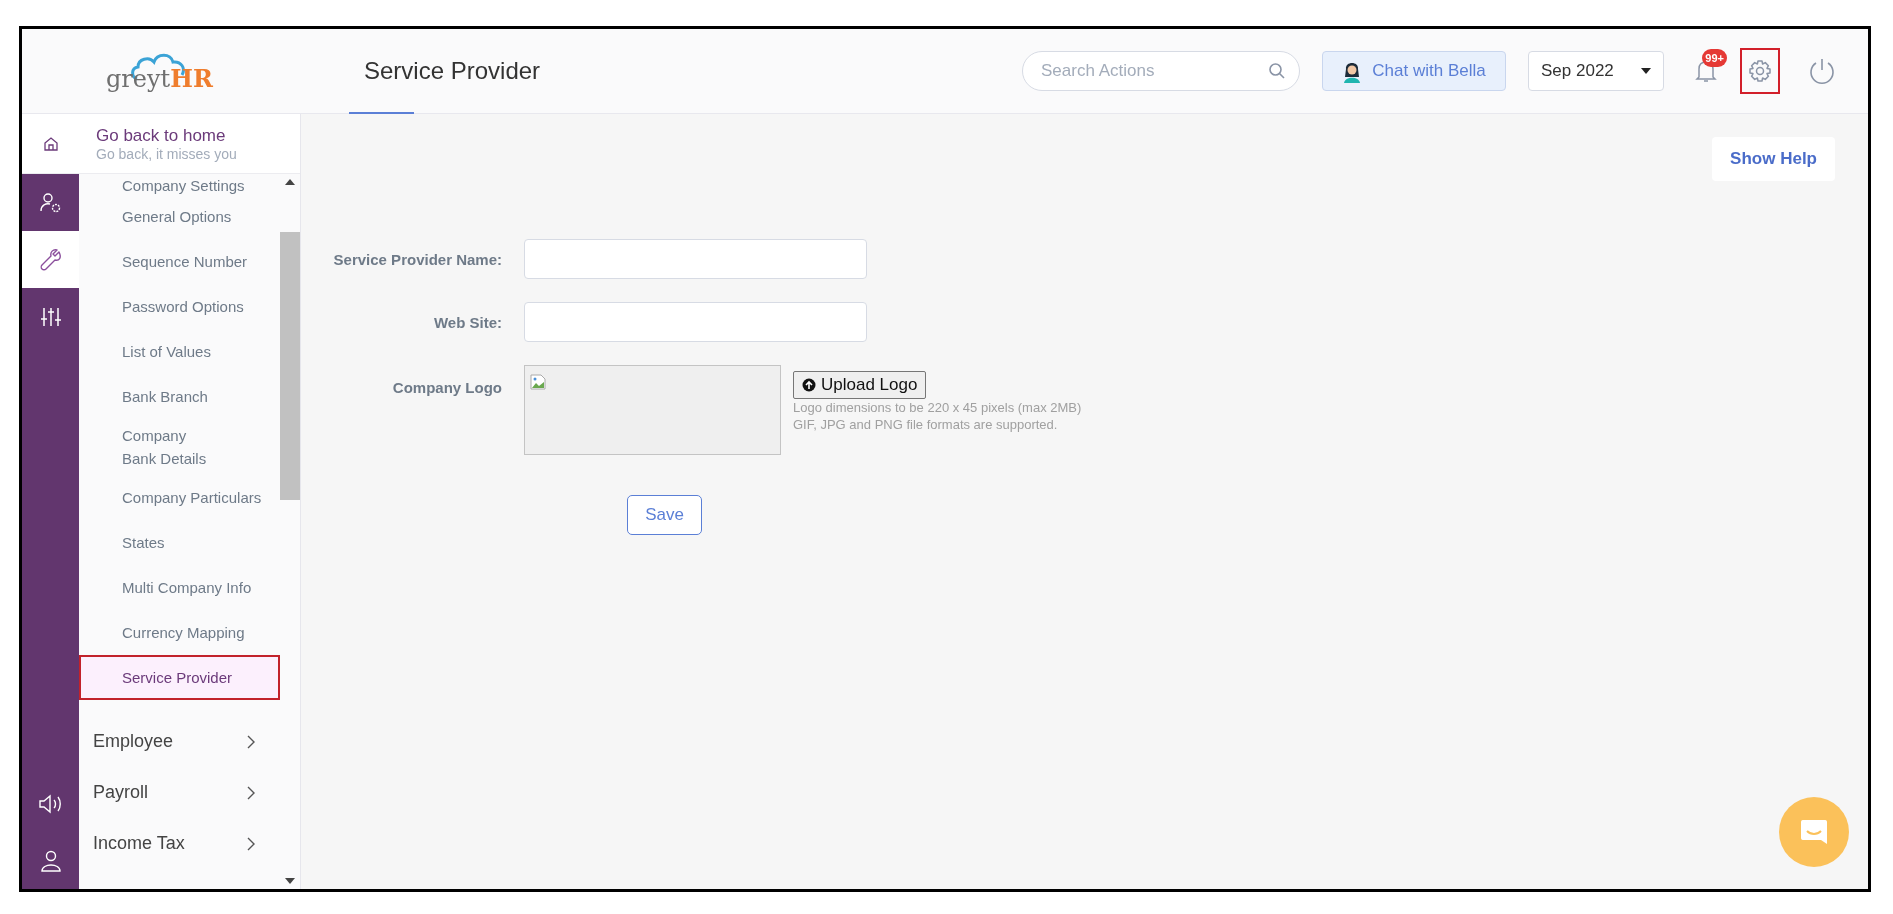 Image resolution: width=1893 pixels, height=914 pixels. Describe the element at coordinates (179, 216) in the screenshot. I see `menu-item: General Options` at that location.